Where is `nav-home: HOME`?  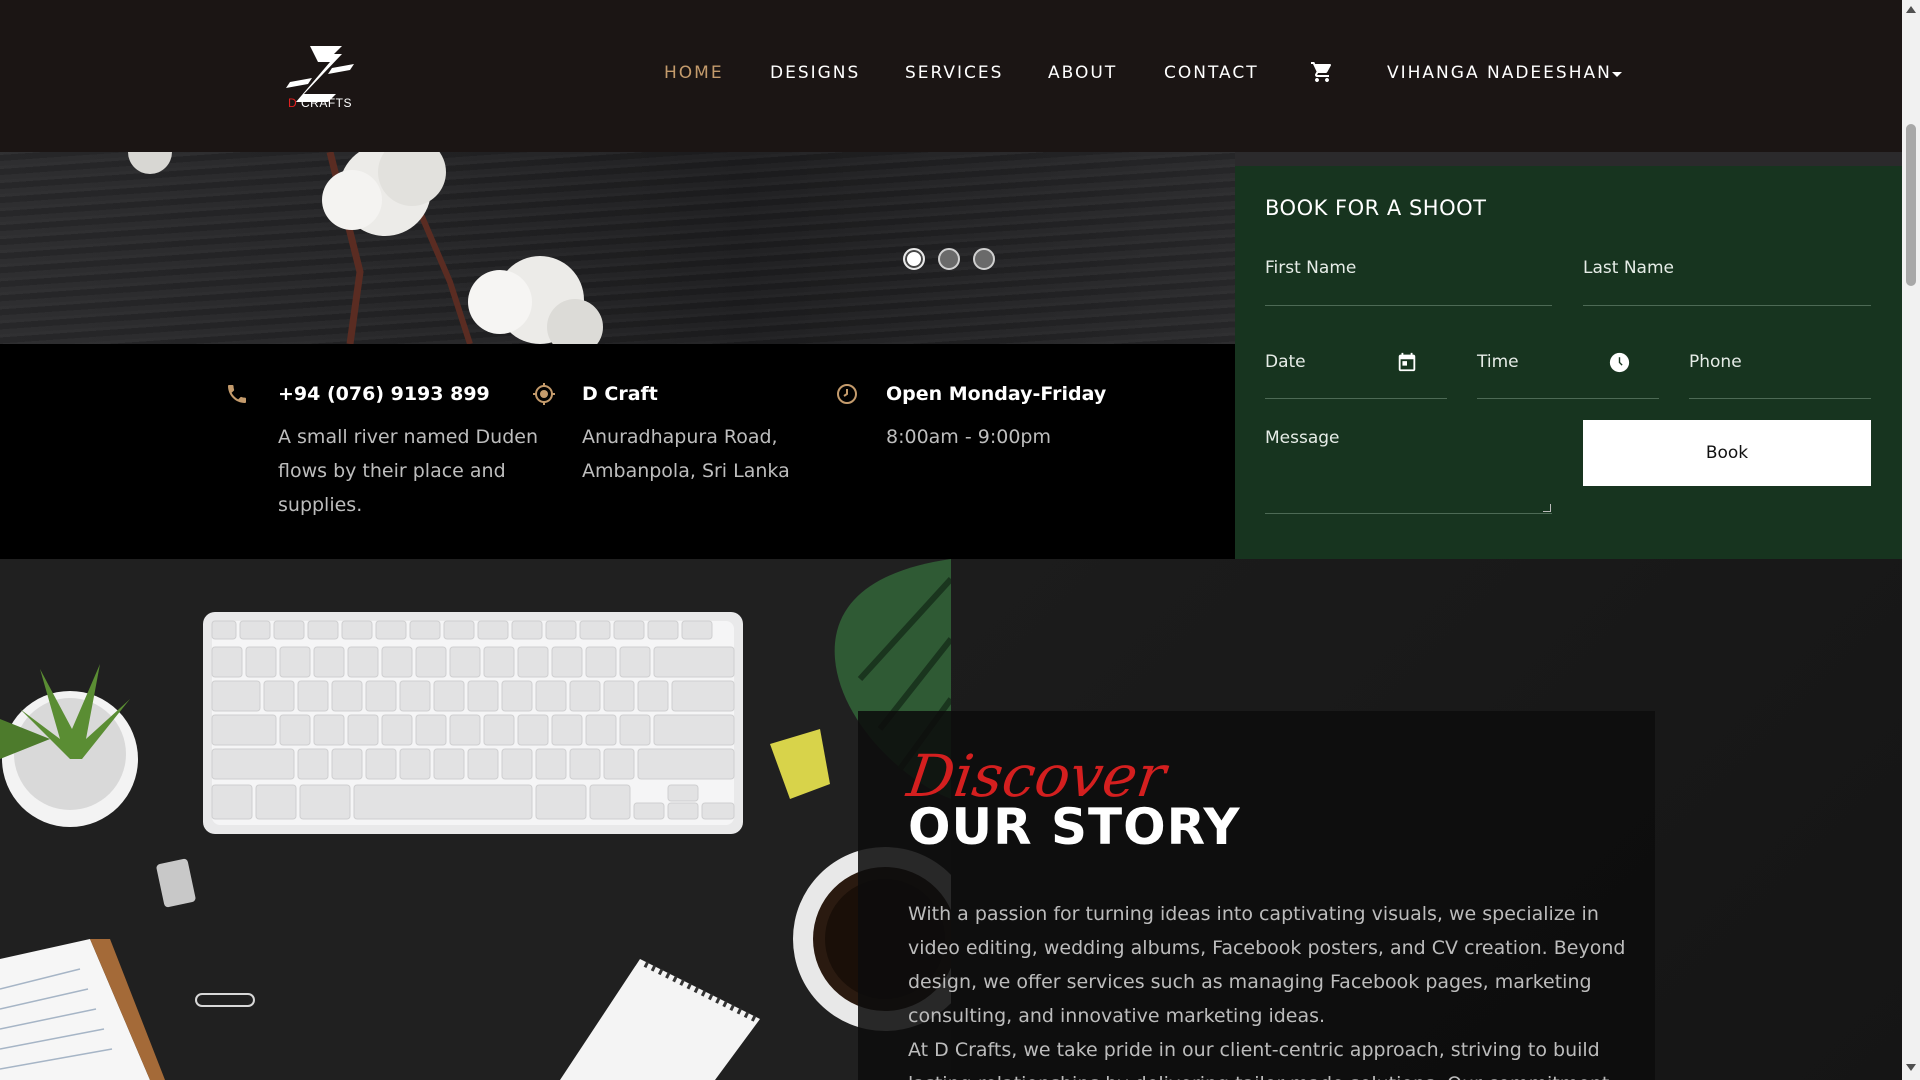 nav-home: HOME is located at coordinates (694, 73).